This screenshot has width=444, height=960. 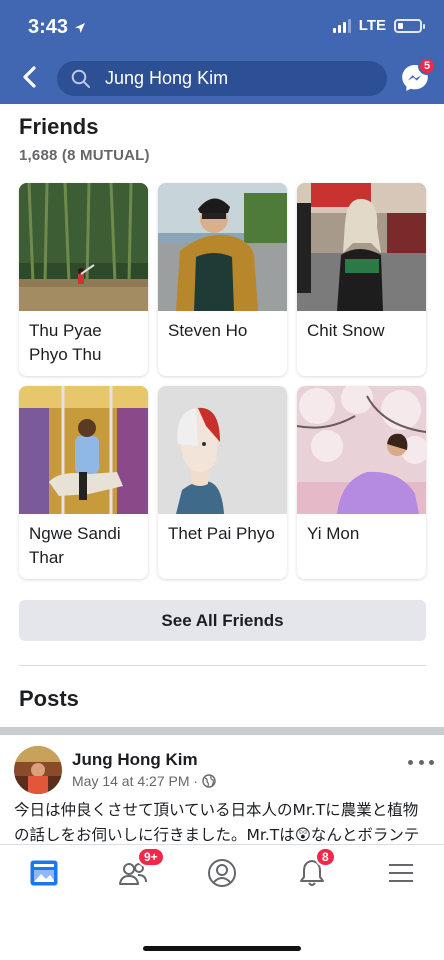 I want to click on status-indicators: LTE, so click(x=378, y=25).